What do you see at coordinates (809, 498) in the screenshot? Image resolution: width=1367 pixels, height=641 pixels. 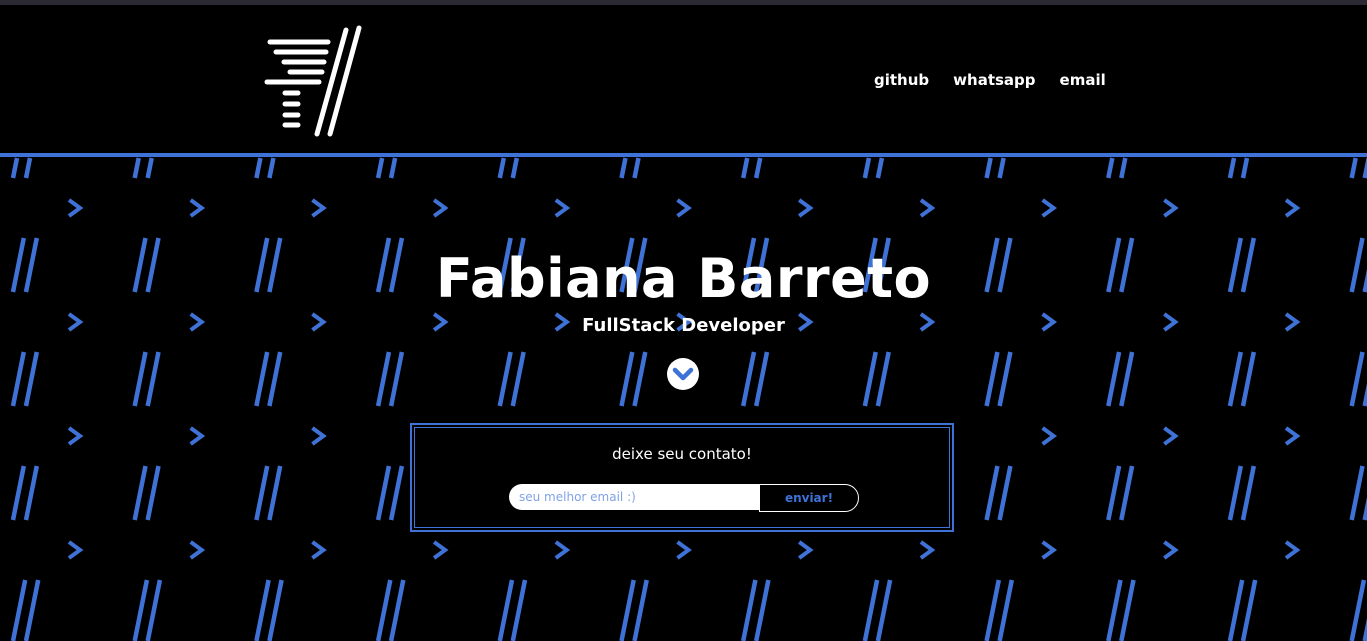 I see `send-button: enviar!` at bounding box center [809, 498].